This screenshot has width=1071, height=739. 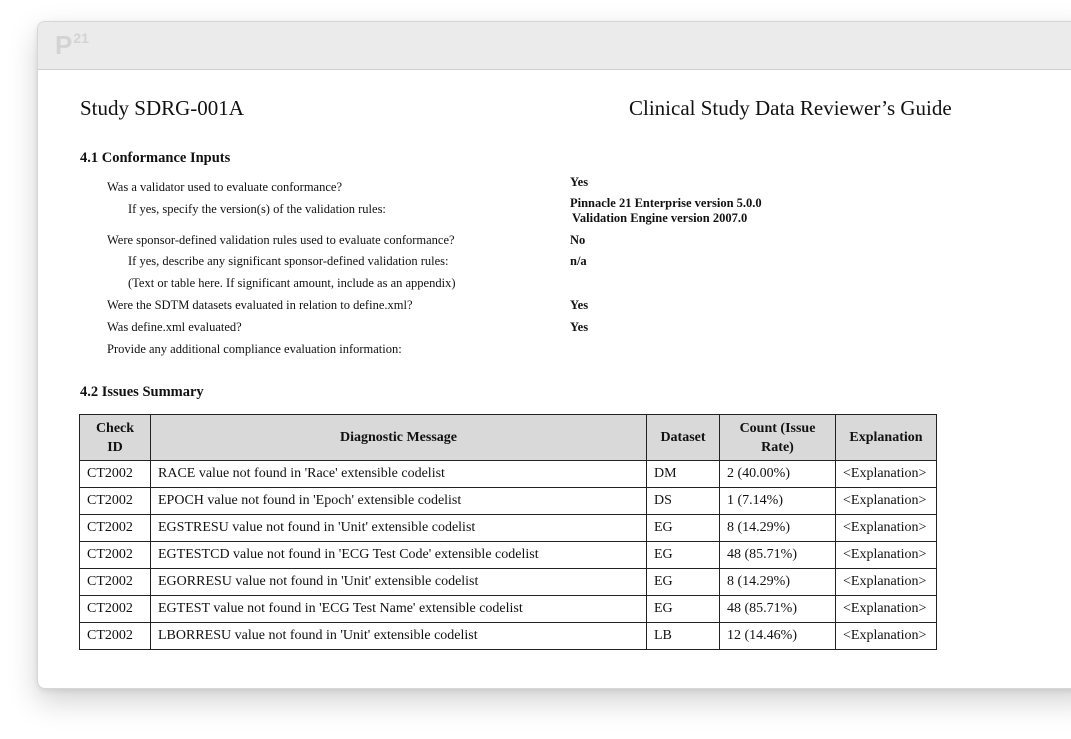 I want to click on cell-dataset: DS, so click(x=683, y=501).